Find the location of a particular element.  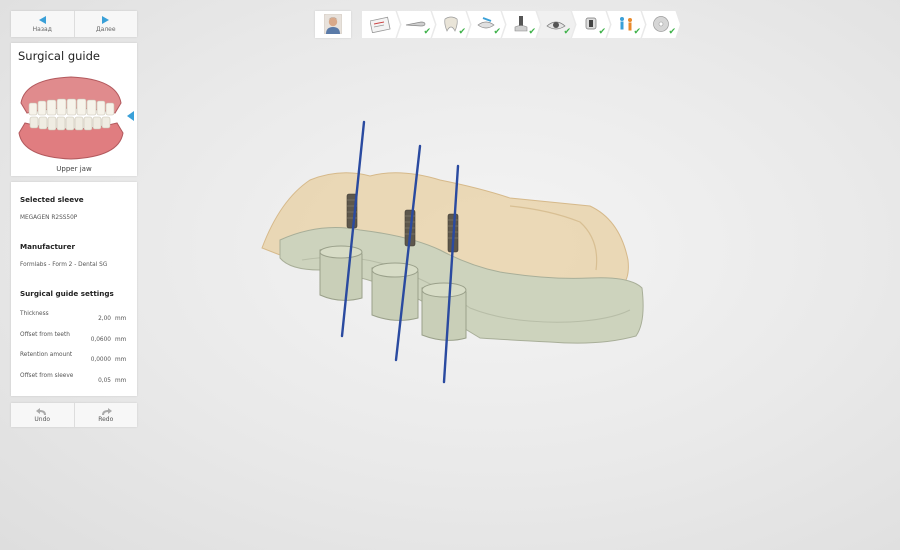

jaw-thumbnail-icon is located at coordinates (71, 117).